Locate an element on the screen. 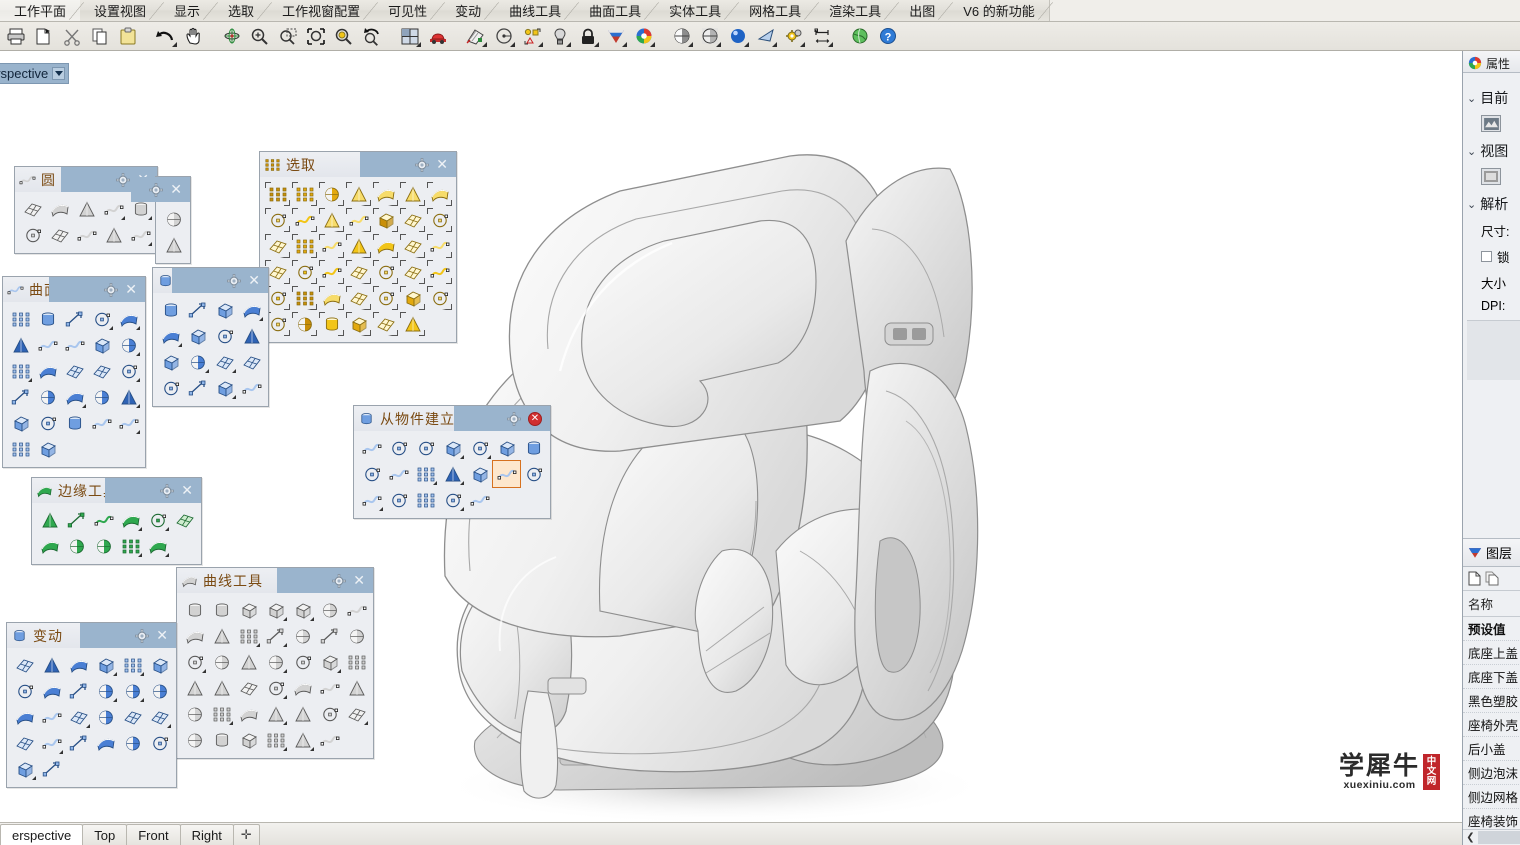 The image size is (1520, 845). osnap-button is located at coordinates (503, 36).